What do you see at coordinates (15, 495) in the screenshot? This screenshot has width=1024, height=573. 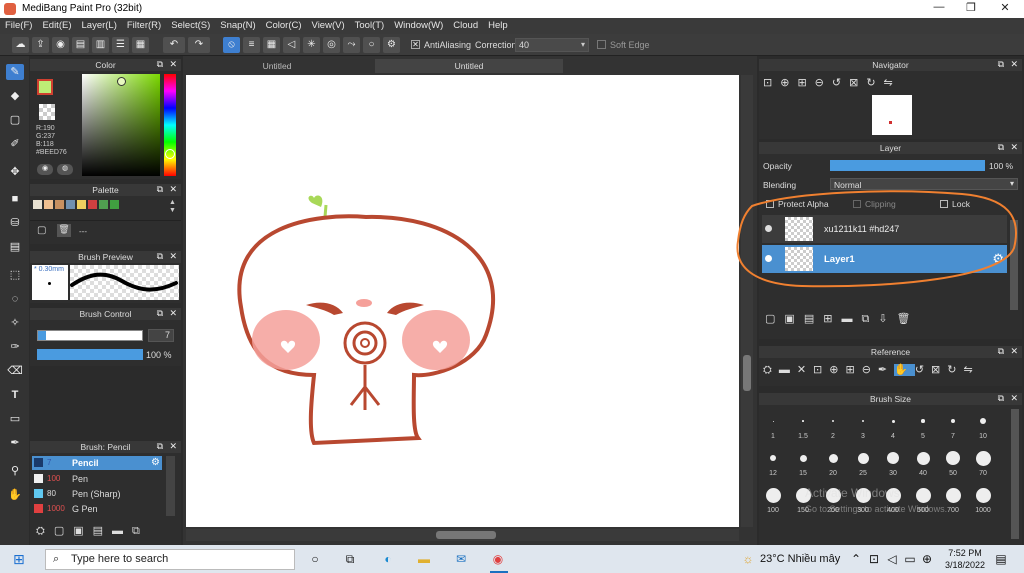 I see `hand-tool-icon: ✋` at bounding box center [15, 495].